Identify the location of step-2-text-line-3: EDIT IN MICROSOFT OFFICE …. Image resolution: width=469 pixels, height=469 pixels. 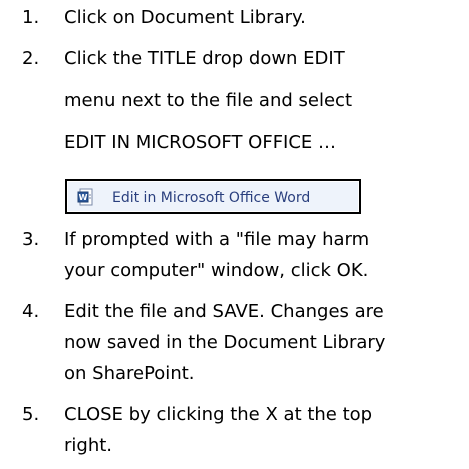
(200, 142).